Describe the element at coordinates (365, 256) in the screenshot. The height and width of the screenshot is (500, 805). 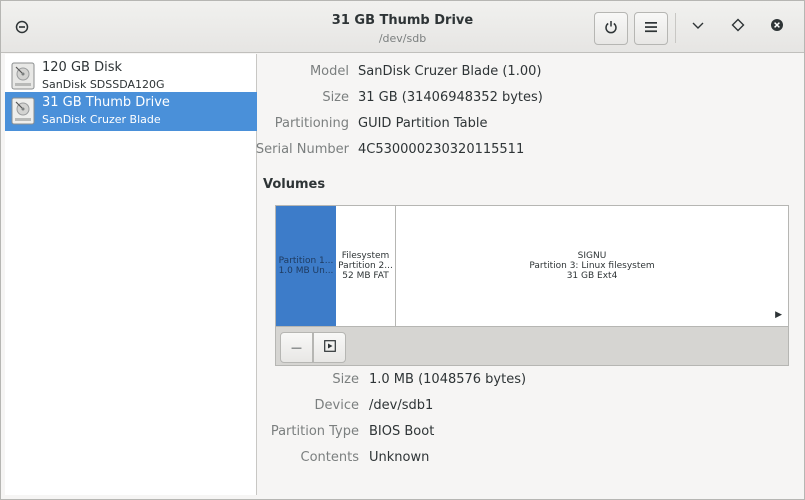
I see `partition-label: Filesystem` at that location.